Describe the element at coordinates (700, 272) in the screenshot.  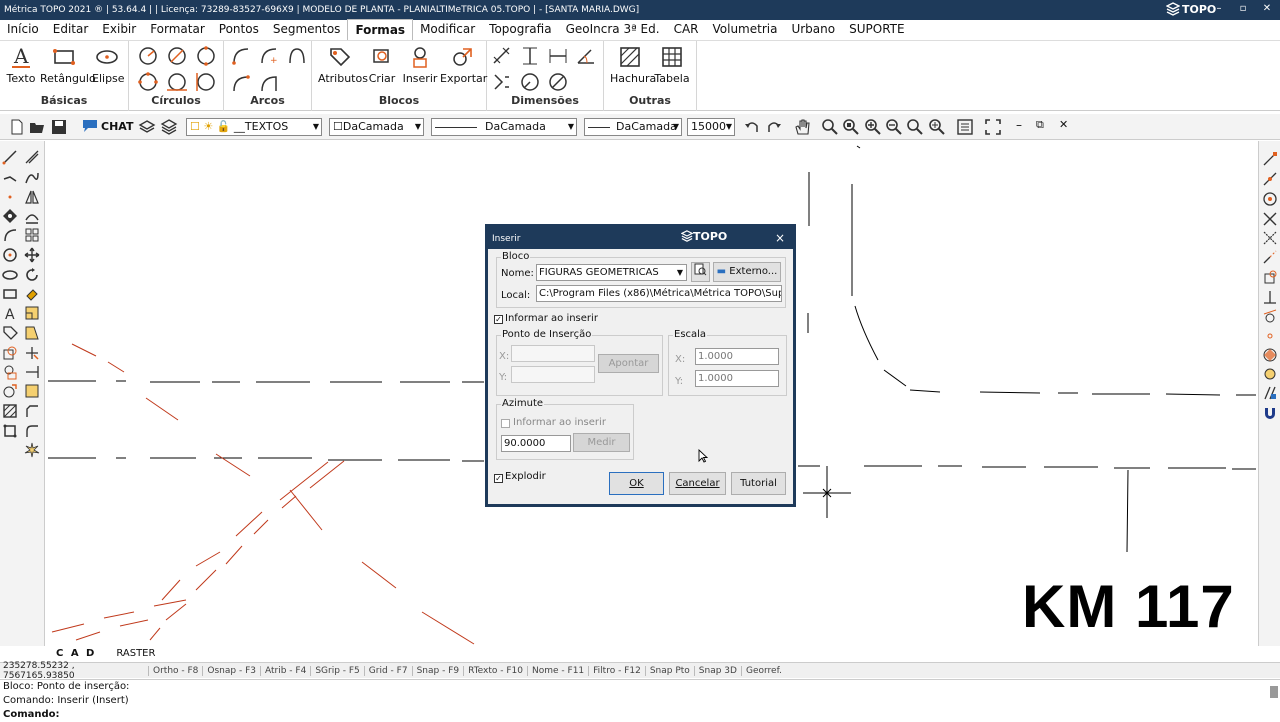
I see `browse-block-button` at that location.